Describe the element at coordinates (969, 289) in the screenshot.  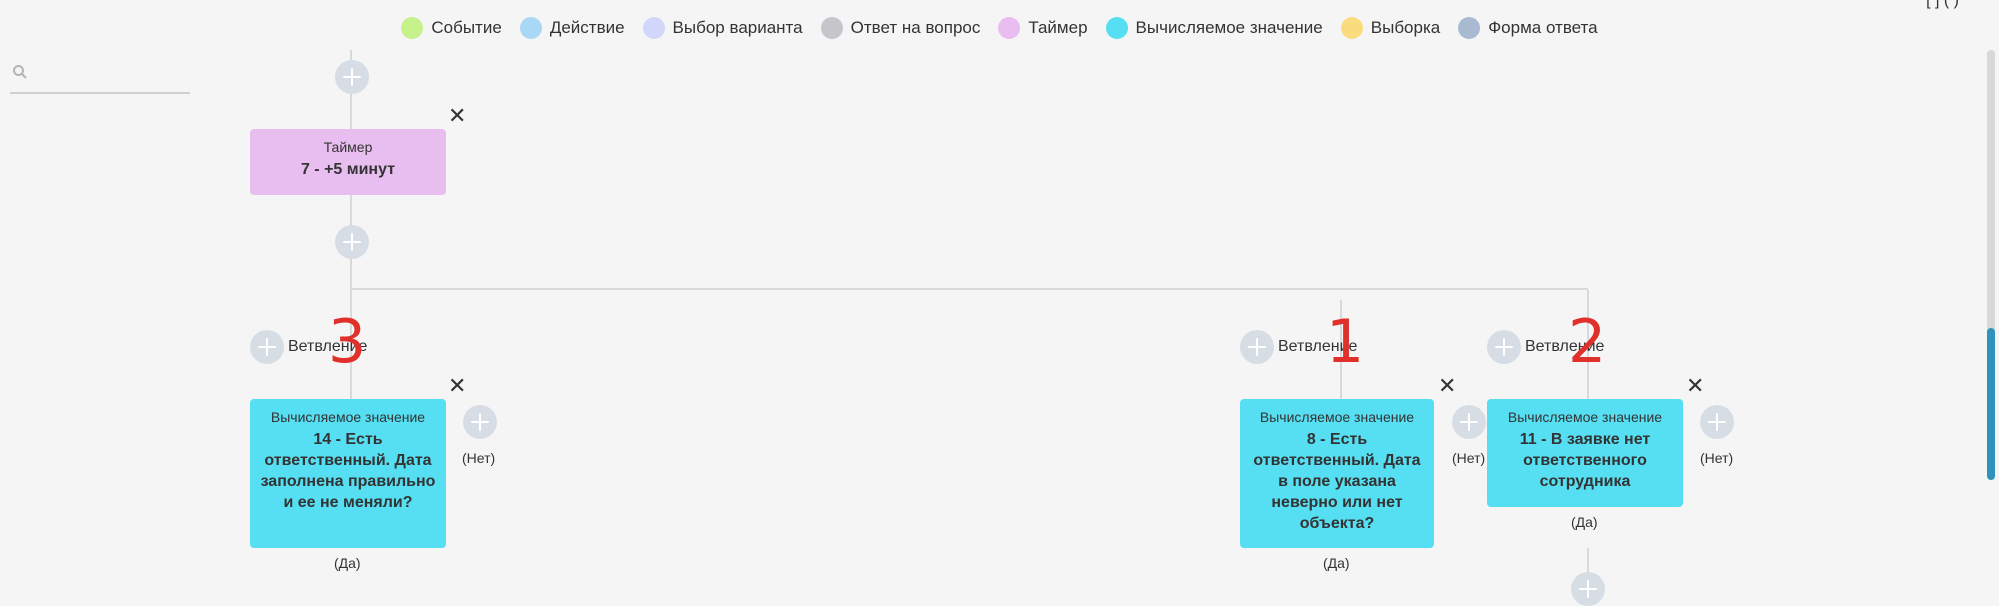
I see `connector-line` at that location.